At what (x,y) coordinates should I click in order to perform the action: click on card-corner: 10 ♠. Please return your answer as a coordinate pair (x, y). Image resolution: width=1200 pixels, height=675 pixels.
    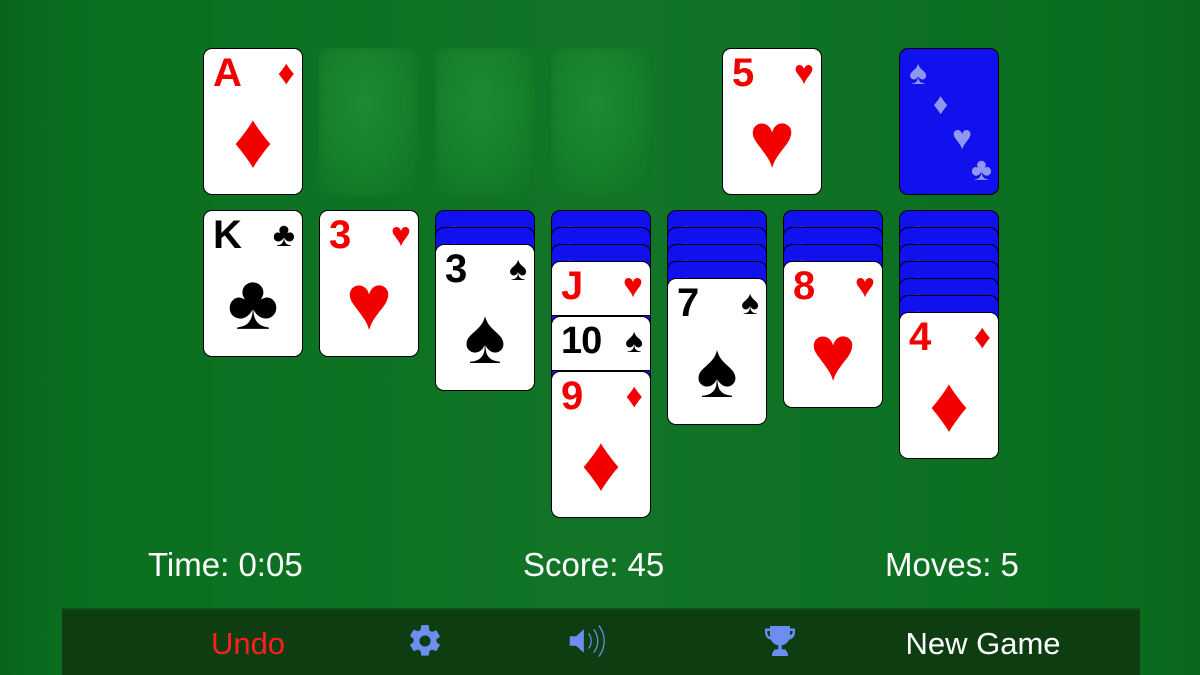
    Looking at the image, I should click on (601, 341).